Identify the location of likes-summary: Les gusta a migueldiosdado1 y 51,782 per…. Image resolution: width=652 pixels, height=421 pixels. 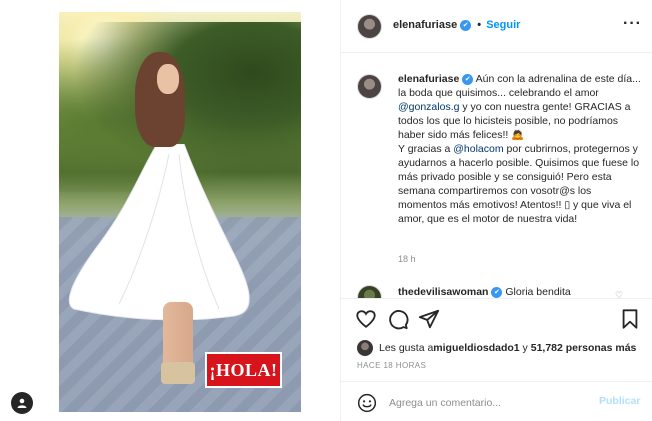
(496, 348).